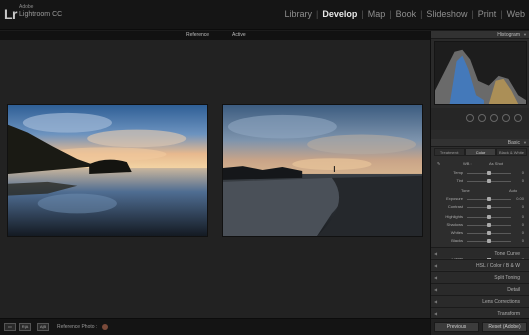 This screenshot has height=335, width=529. I want to click on module-map: Map, so click(377, 14).